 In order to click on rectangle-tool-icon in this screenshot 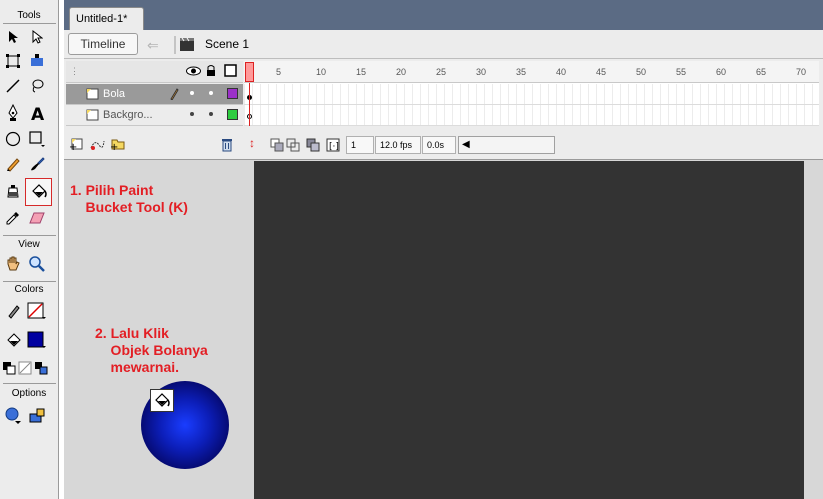, I will do `click(37, 139)`.